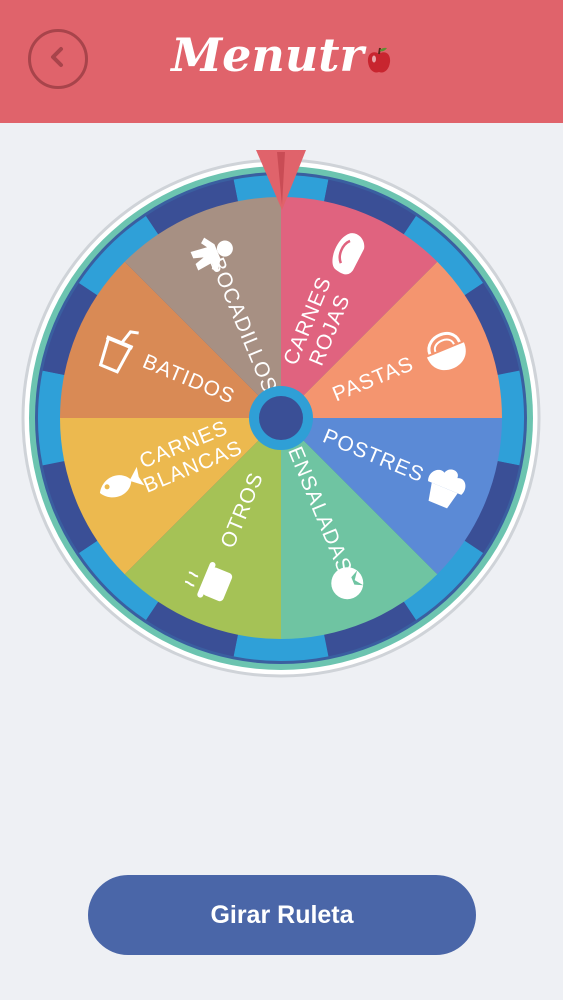  What do you see at coordinates (267, 55) in the screenshot?
I see `app-logo-text: Menutr` at bounding box center [267, 55].